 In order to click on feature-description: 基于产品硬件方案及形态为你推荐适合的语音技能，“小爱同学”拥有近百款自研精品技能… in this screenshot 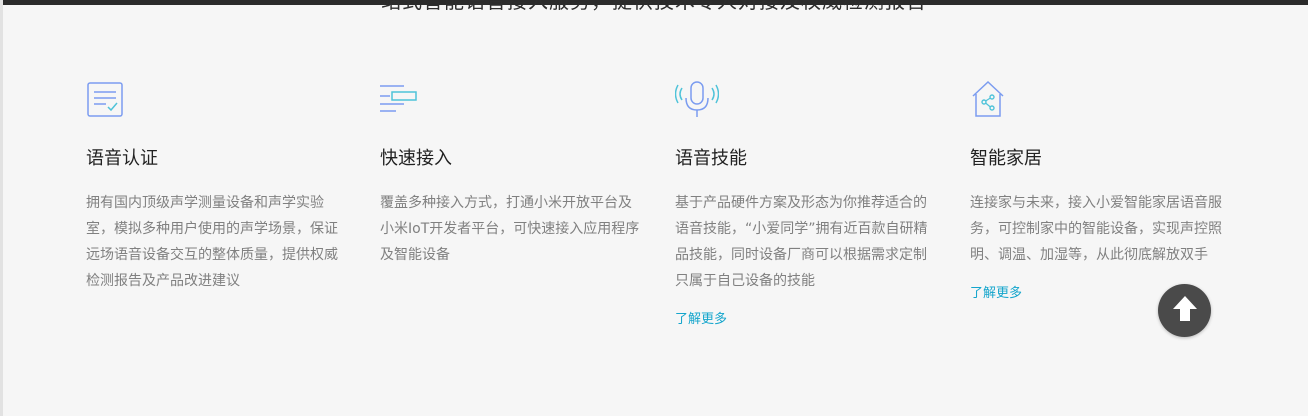, I will do `click(801, 242)`.